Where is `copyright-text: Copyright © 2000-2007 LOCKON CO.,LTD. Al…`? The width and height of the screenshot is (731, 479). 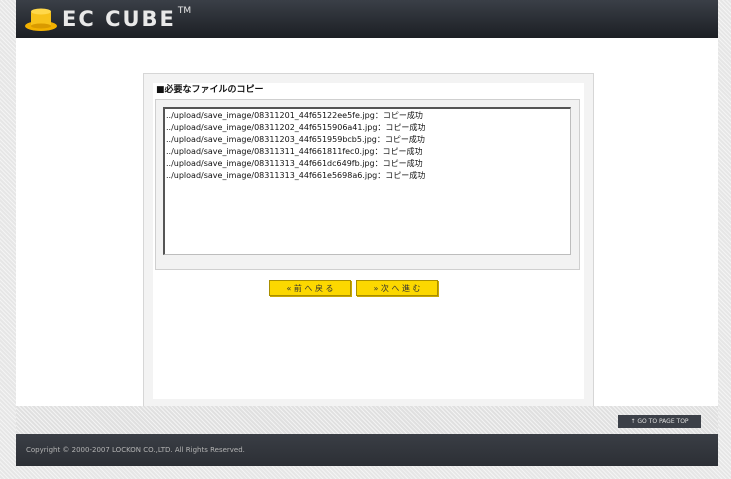 copyright-text: Copyright © 2000-2007 LOCKON CO.,LTD. Al… is located at coordinates (135, 450).